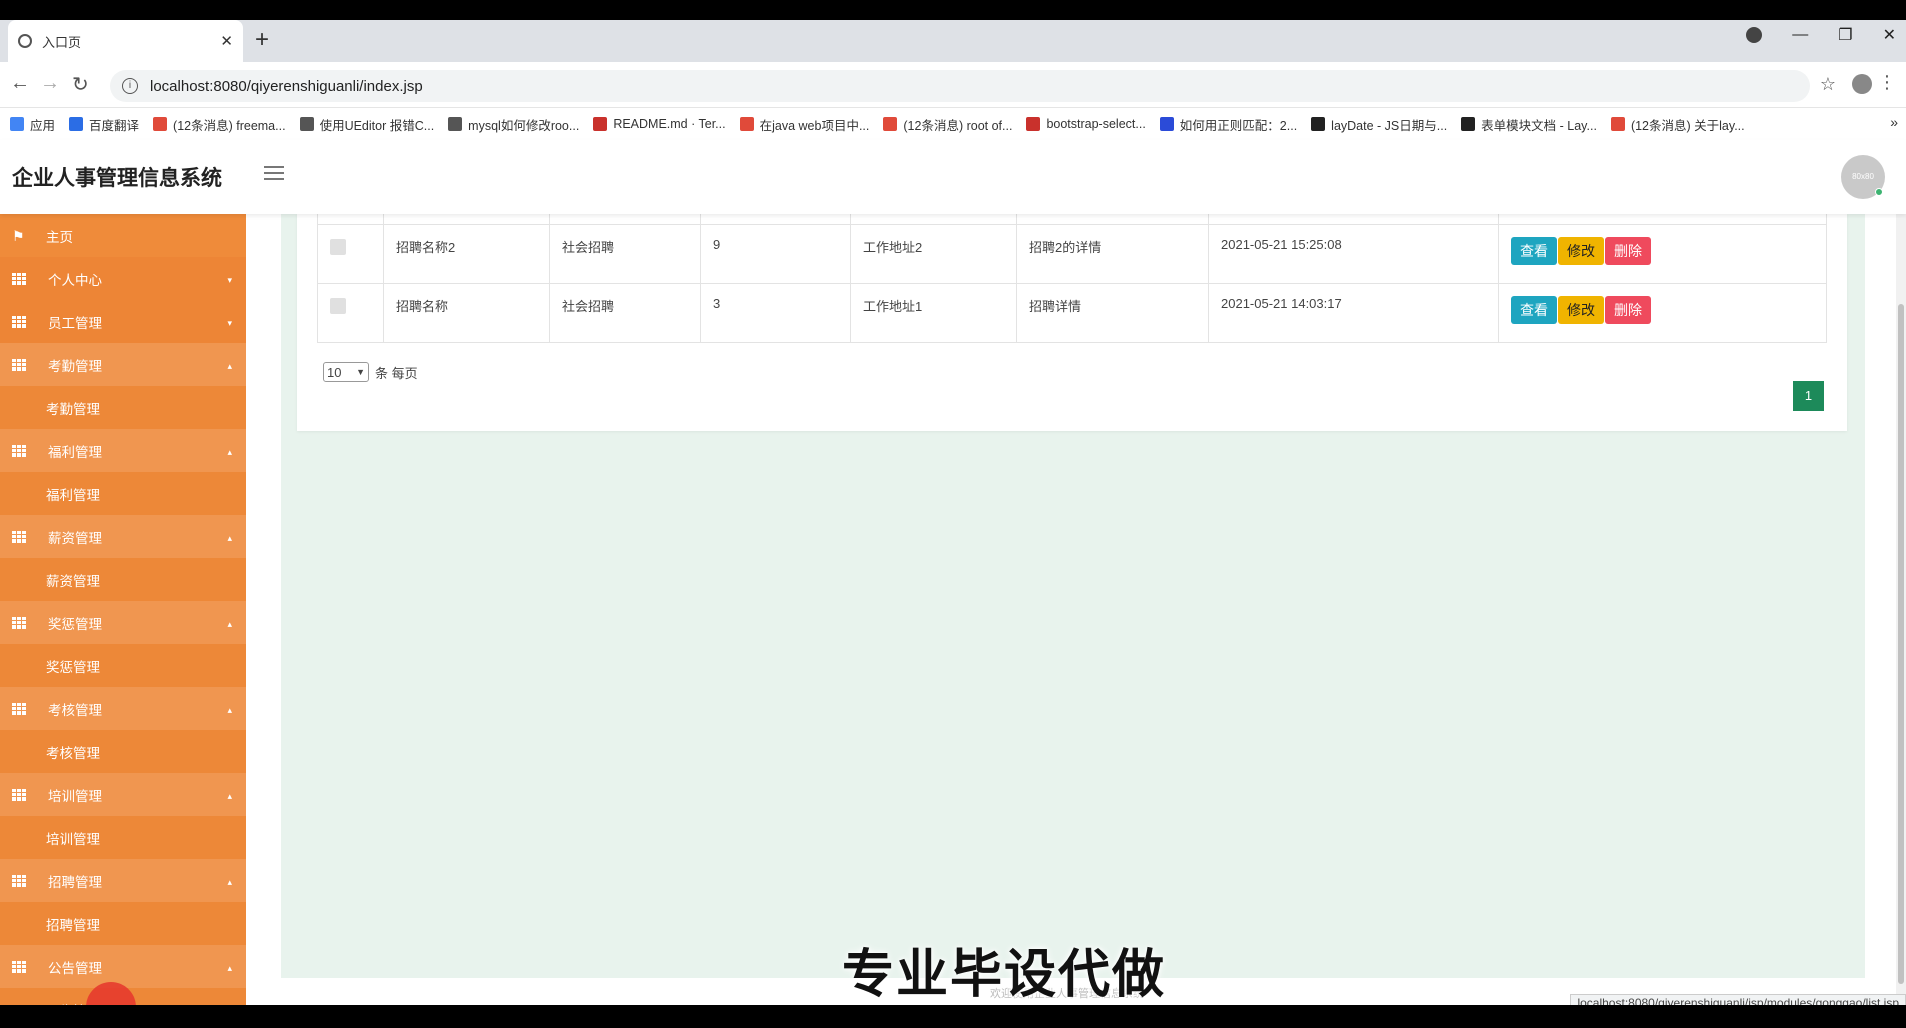  Describe the element at coordinates (59, 237) in the screenshot. I see `sidebar-item-label: 主页` at that location.